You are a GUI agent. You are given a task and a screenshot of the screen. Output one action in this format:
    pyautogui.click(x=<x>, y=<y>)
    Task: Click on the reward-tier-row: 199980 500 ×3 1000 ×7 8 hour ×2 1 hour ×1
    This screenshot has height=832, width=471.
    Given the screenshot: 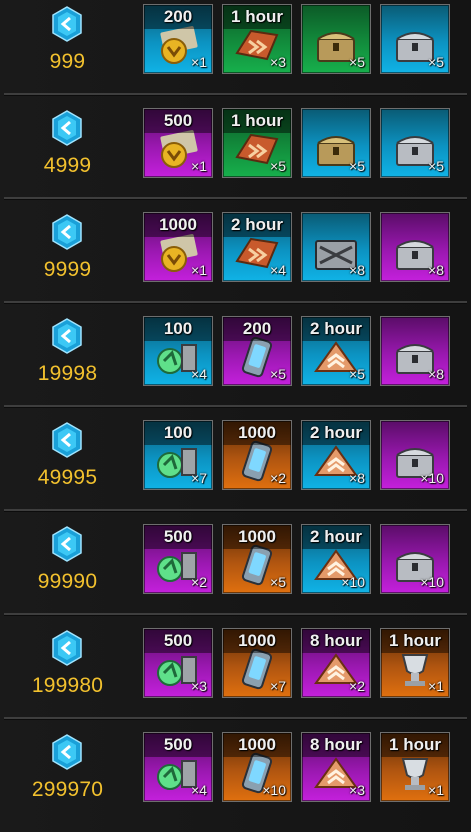 What is the action you would take?
    pyautogui.click(x=235, y=676)
    